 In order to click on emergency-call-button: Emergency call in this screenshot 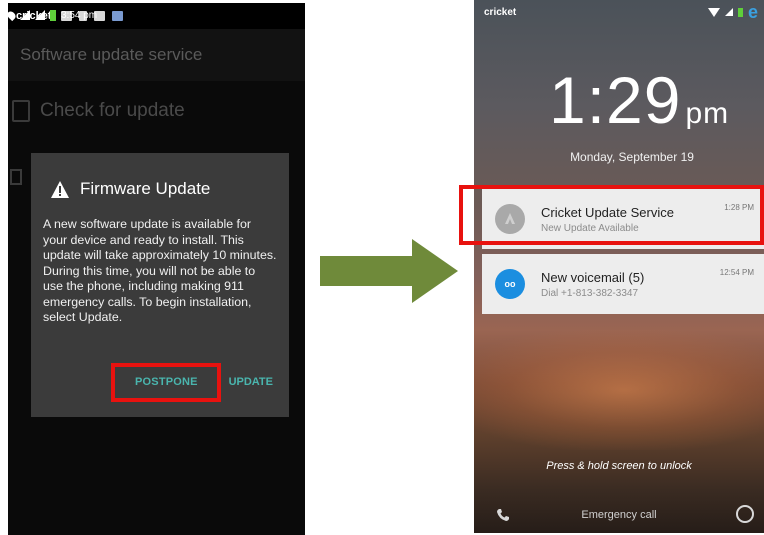, I will do `click(619, 515)`.